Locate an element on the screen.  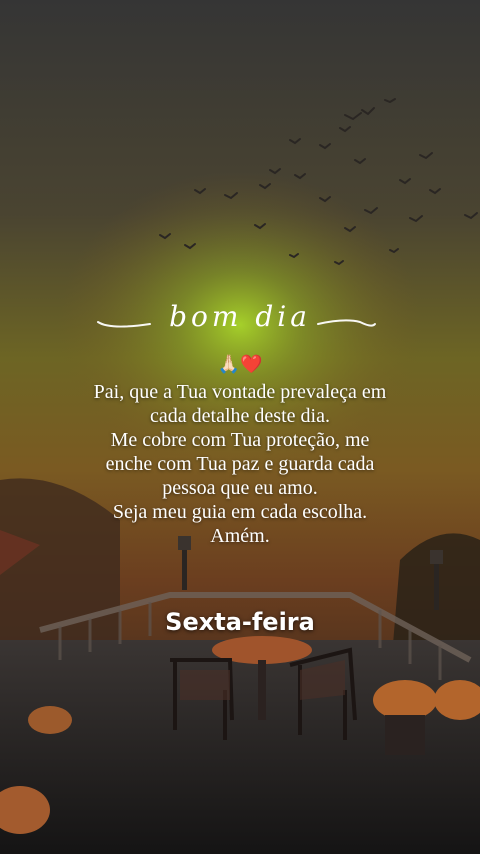
greeting-title: bom dia is located at coordinates (240, 316).